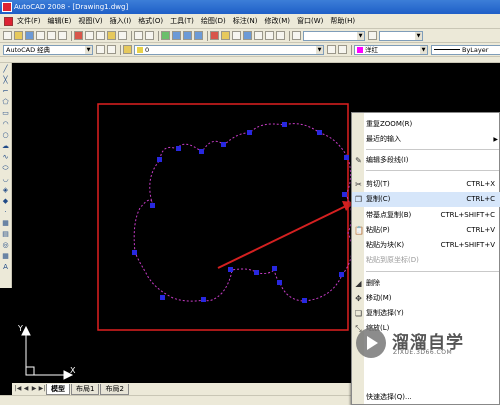 The height and width of the screenshot is (405, 500). Describe the element at coordinates (5, 234) in the screenshot. I see `gradient-icon: ▤` at that location.